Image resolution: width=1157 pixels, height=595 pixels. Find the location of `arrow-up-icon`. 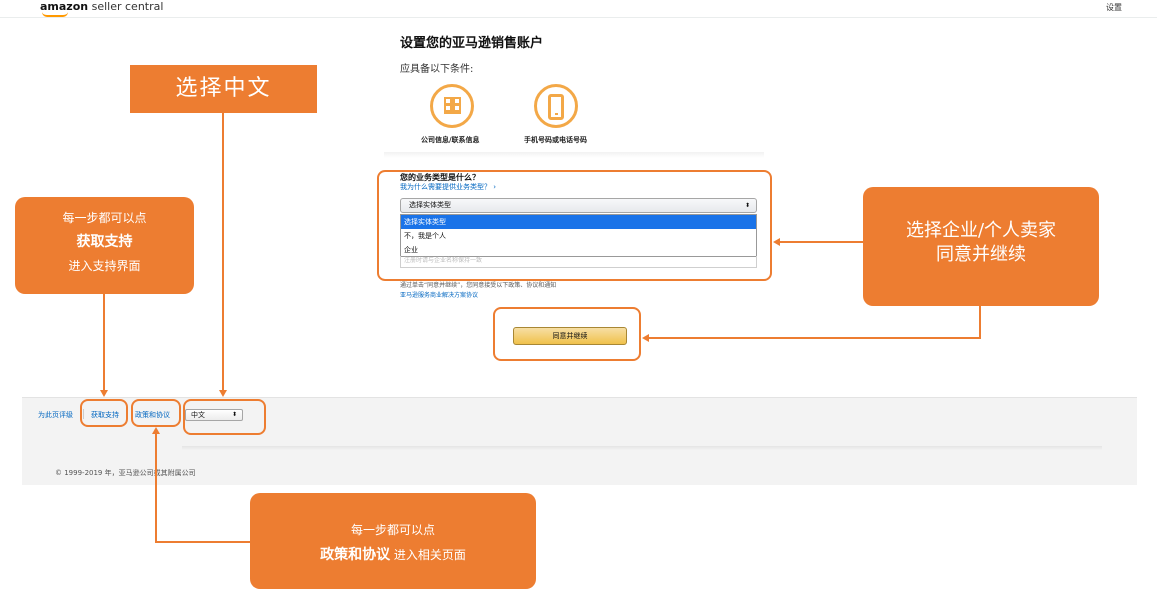

arrow-up-icon is located at coordinates (156, 430).